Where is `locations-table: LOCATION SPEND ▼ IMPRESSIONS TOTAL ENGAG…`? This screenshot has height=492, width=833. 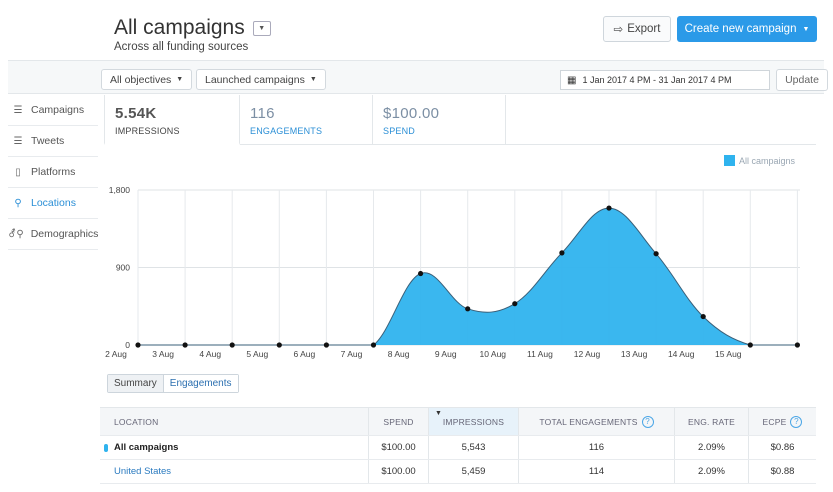
locations-table: LOCATION SPEND ▼ IMPRESSIONS TOTAL ENGAG… is located at coordinates (458, 445).